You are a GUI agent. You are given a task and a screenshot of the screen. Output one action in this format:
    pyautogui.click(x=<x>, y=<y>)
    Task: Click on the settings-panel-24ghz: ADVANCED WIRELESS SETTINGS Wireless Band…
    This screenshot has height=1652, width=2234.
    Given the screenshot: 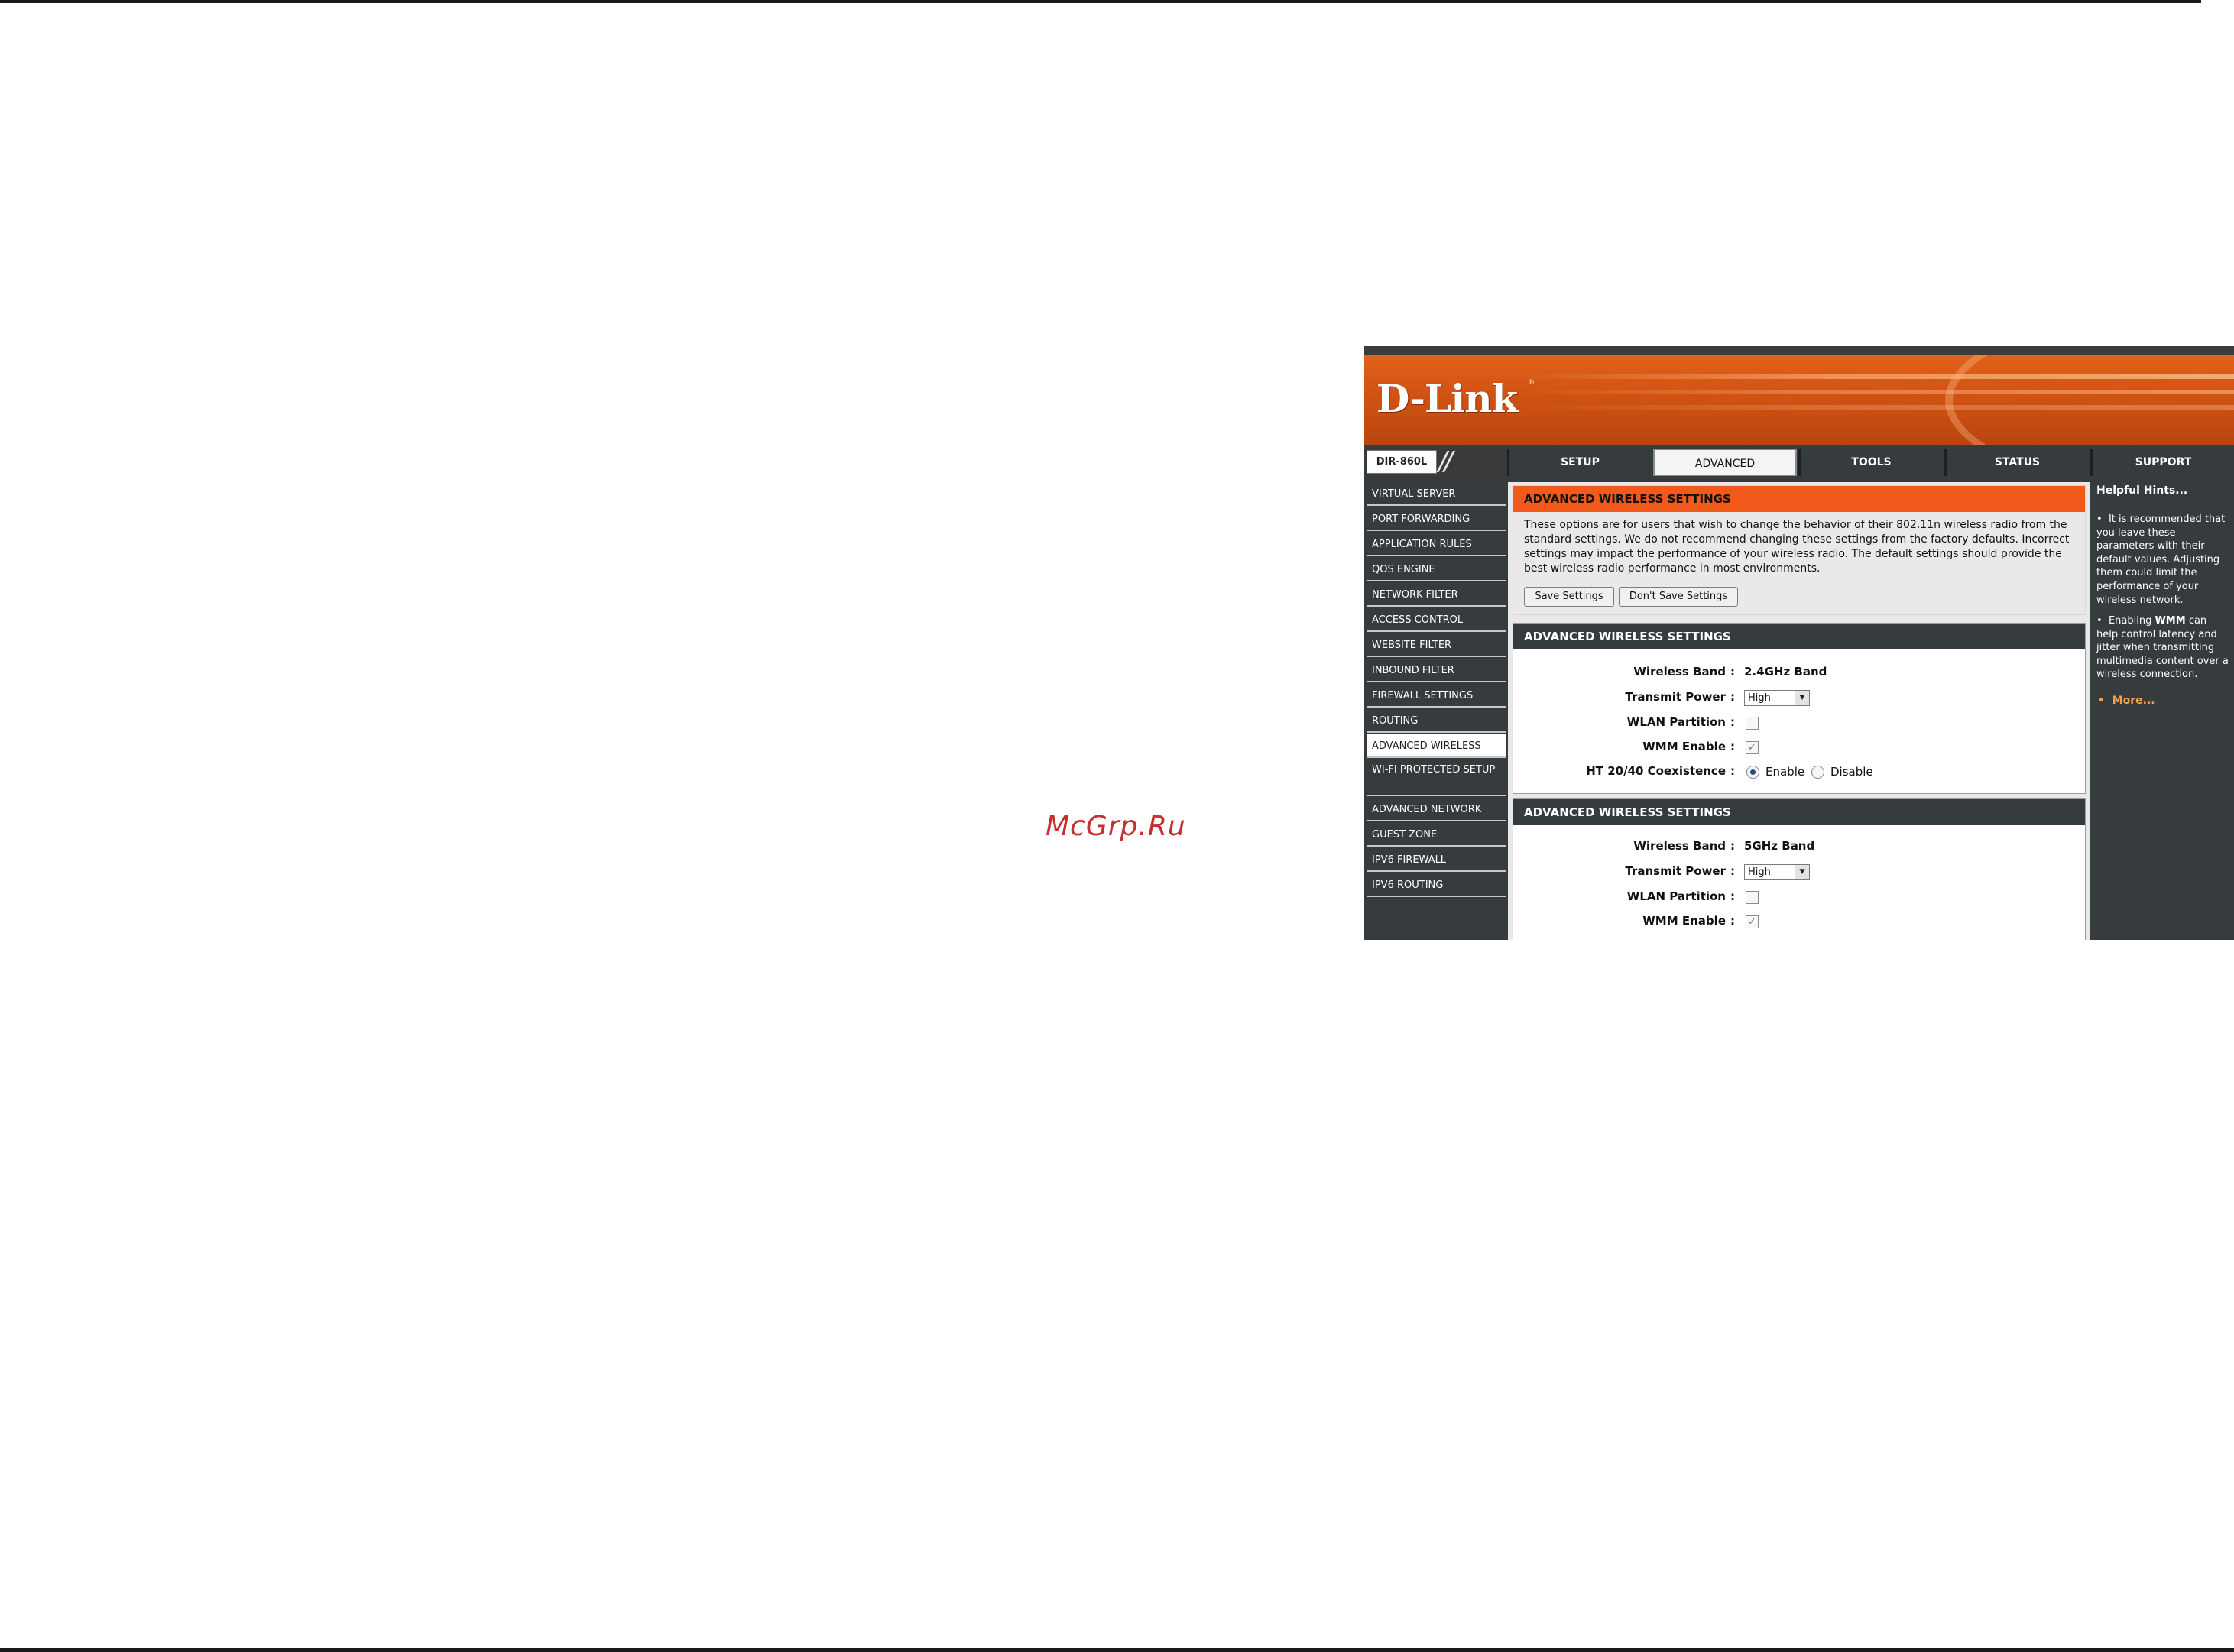 What is the action you would take?
    pyautogui.click(x=1799, y=708)
    